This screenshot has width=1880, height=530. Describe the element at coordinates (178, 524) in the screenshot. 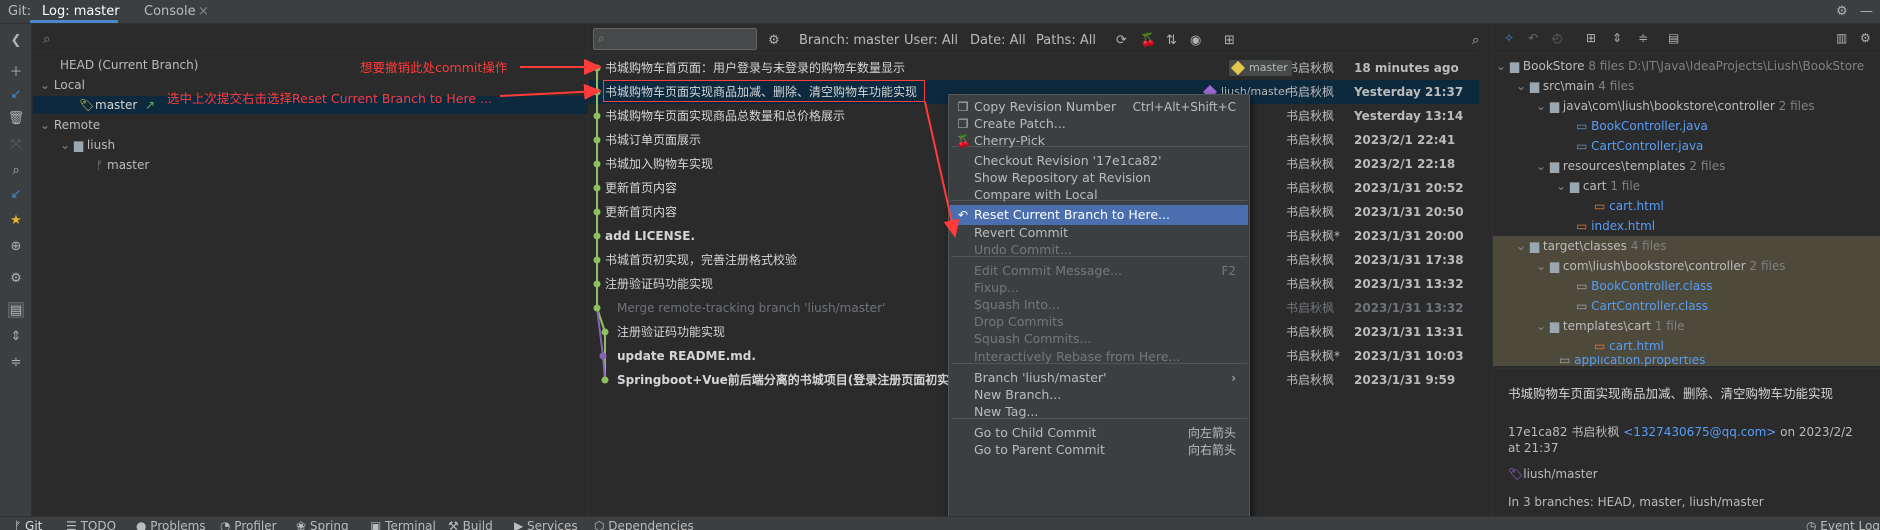

I see `bottom-problems-label: Problems` at that location.